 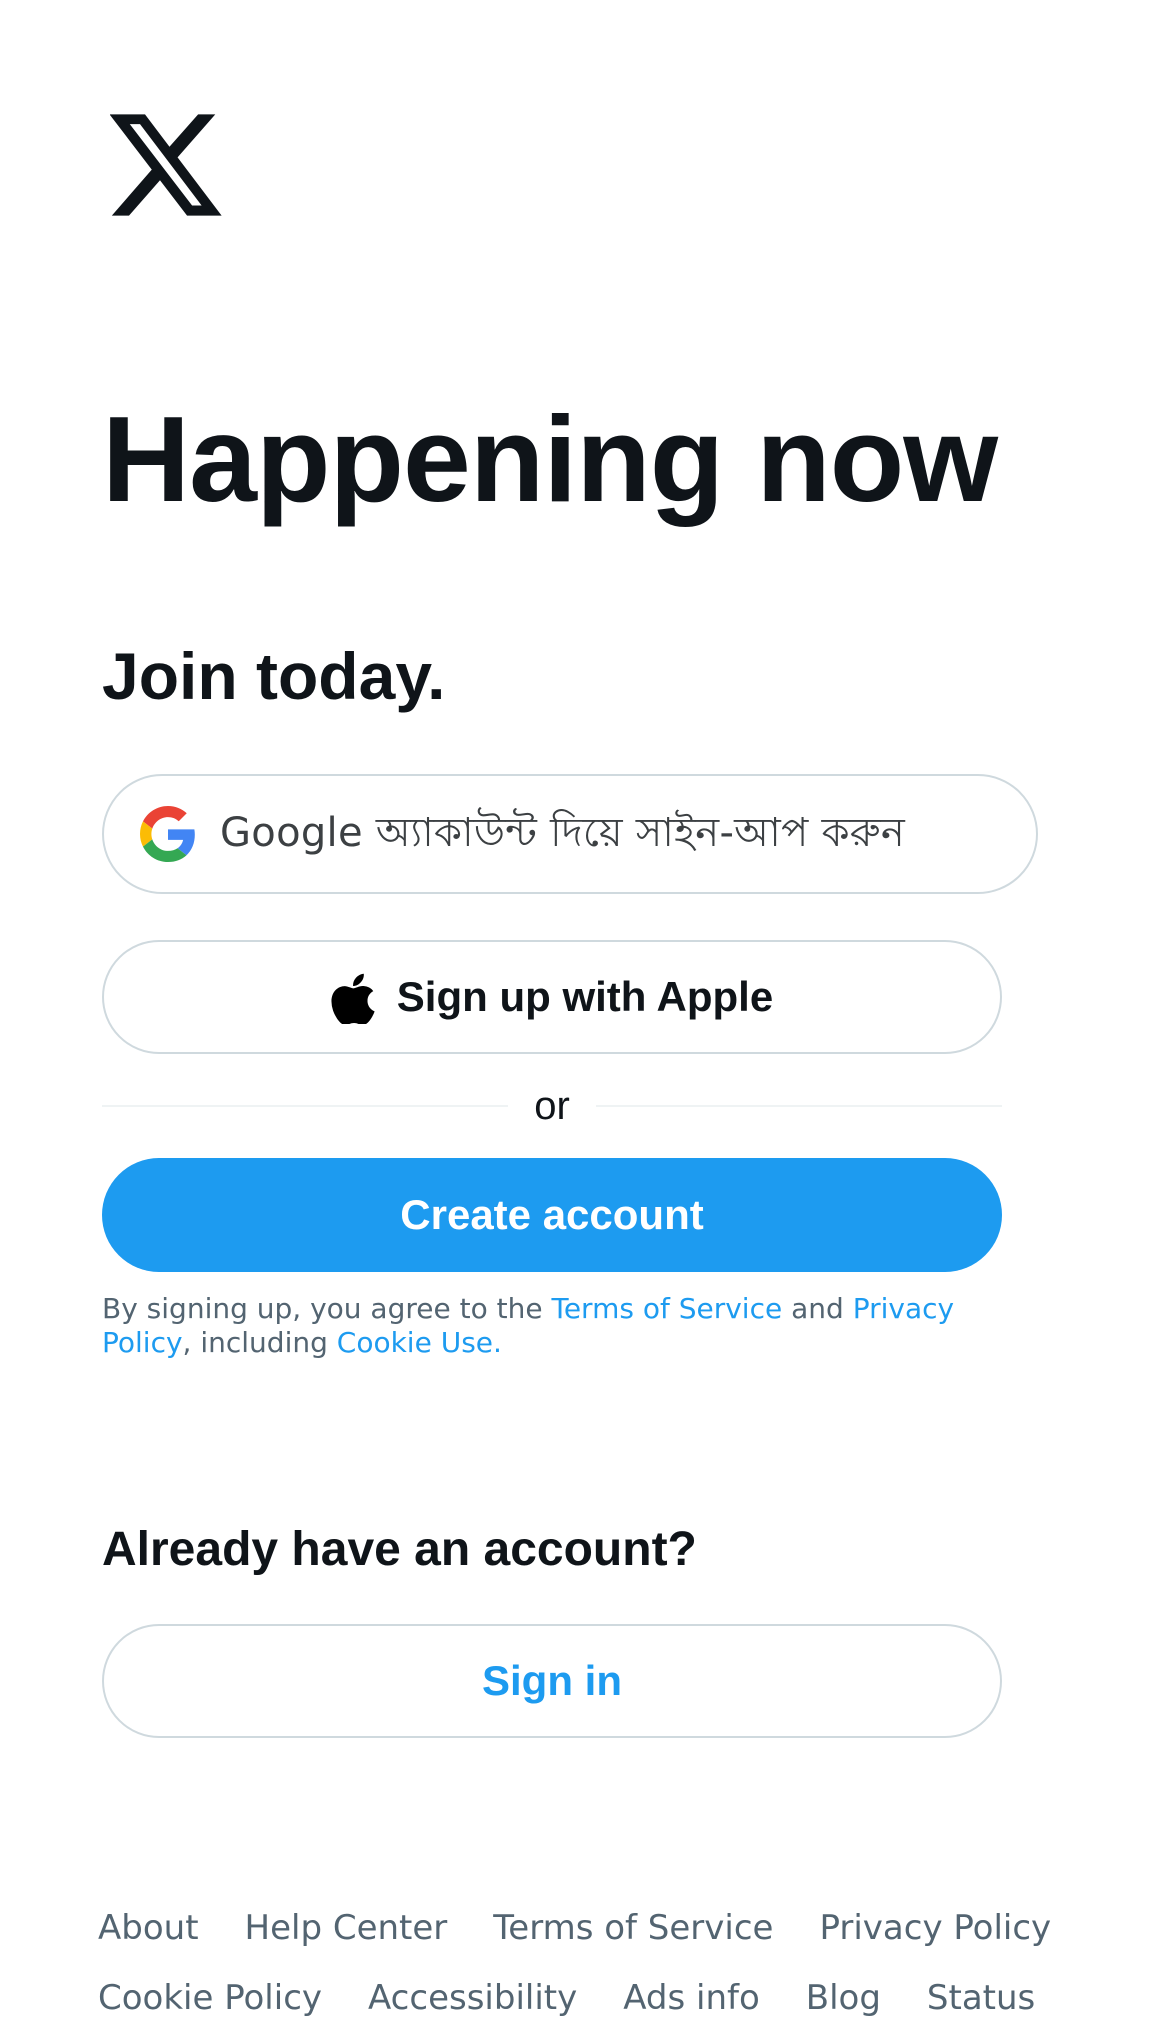 I want to click on google-signup-button: Google অ্যাকাউন্ট দিয়ে সাইন-আপ করুন, so click(x=570, y=834).